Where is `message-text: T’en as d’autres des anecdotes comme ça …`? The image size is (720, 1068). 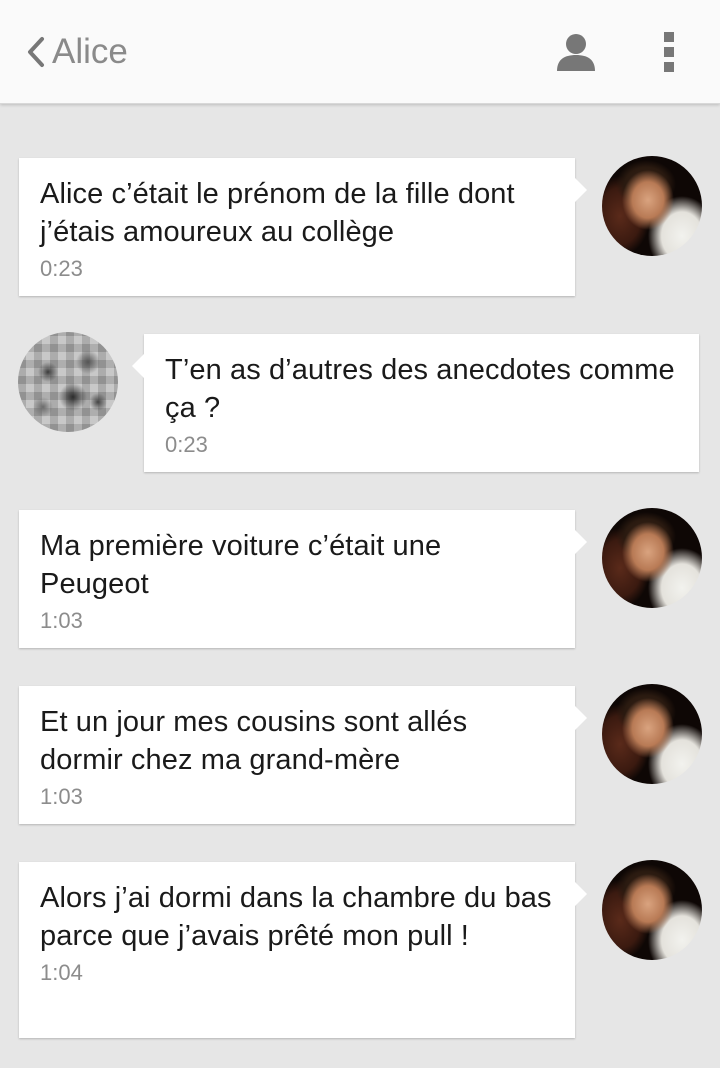 message-text: T’en as d’autres des anecdotes comme ça … is located at coordinates (420, 389).